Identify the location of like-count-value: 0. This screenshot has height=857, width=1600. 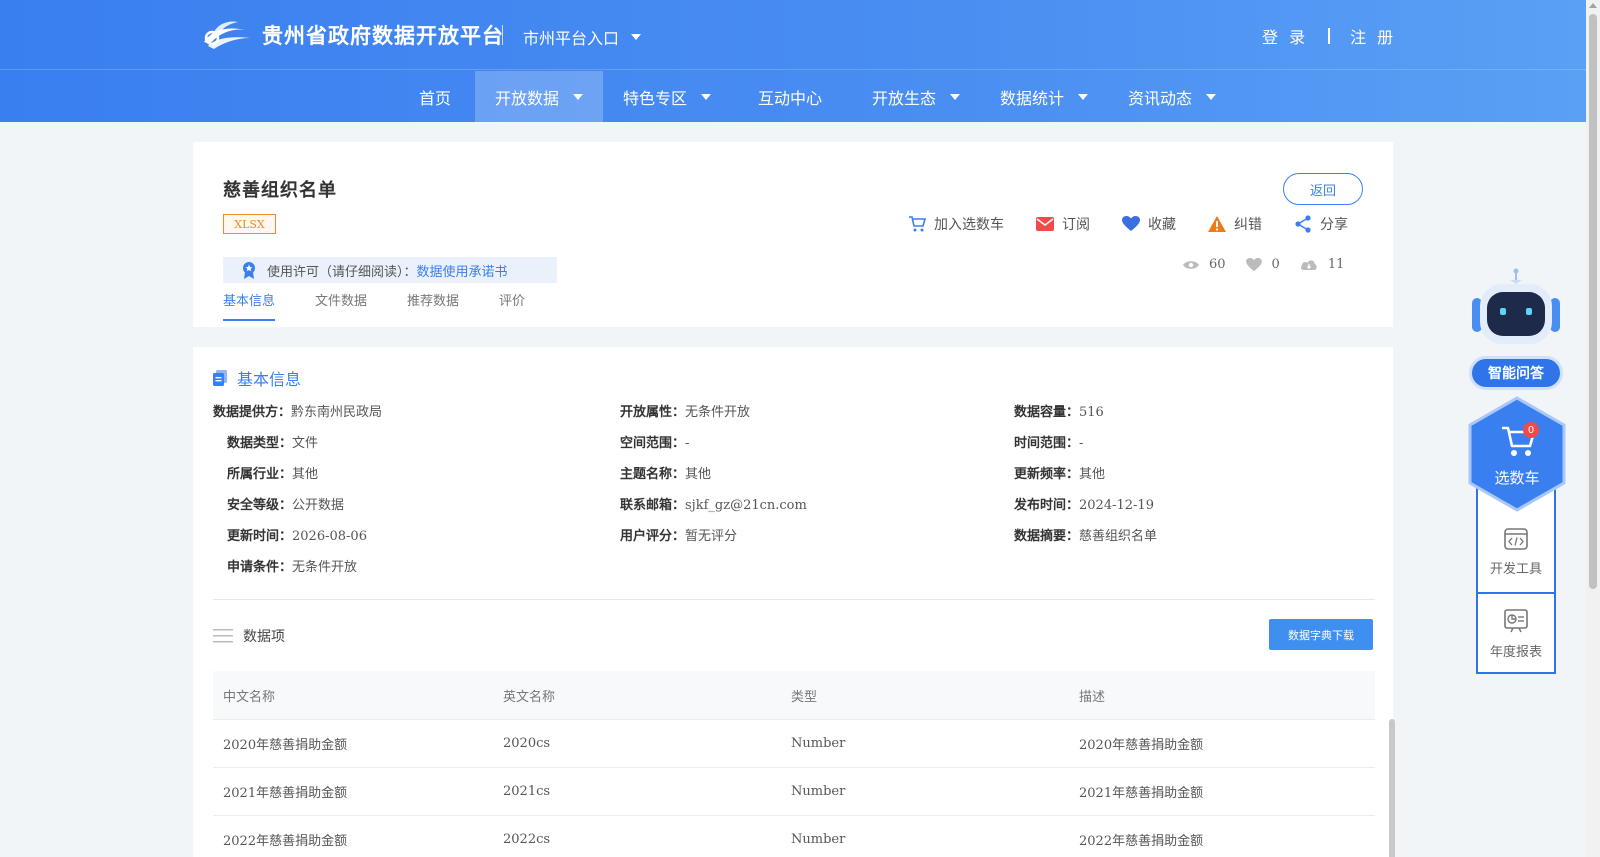
(1275, 264).